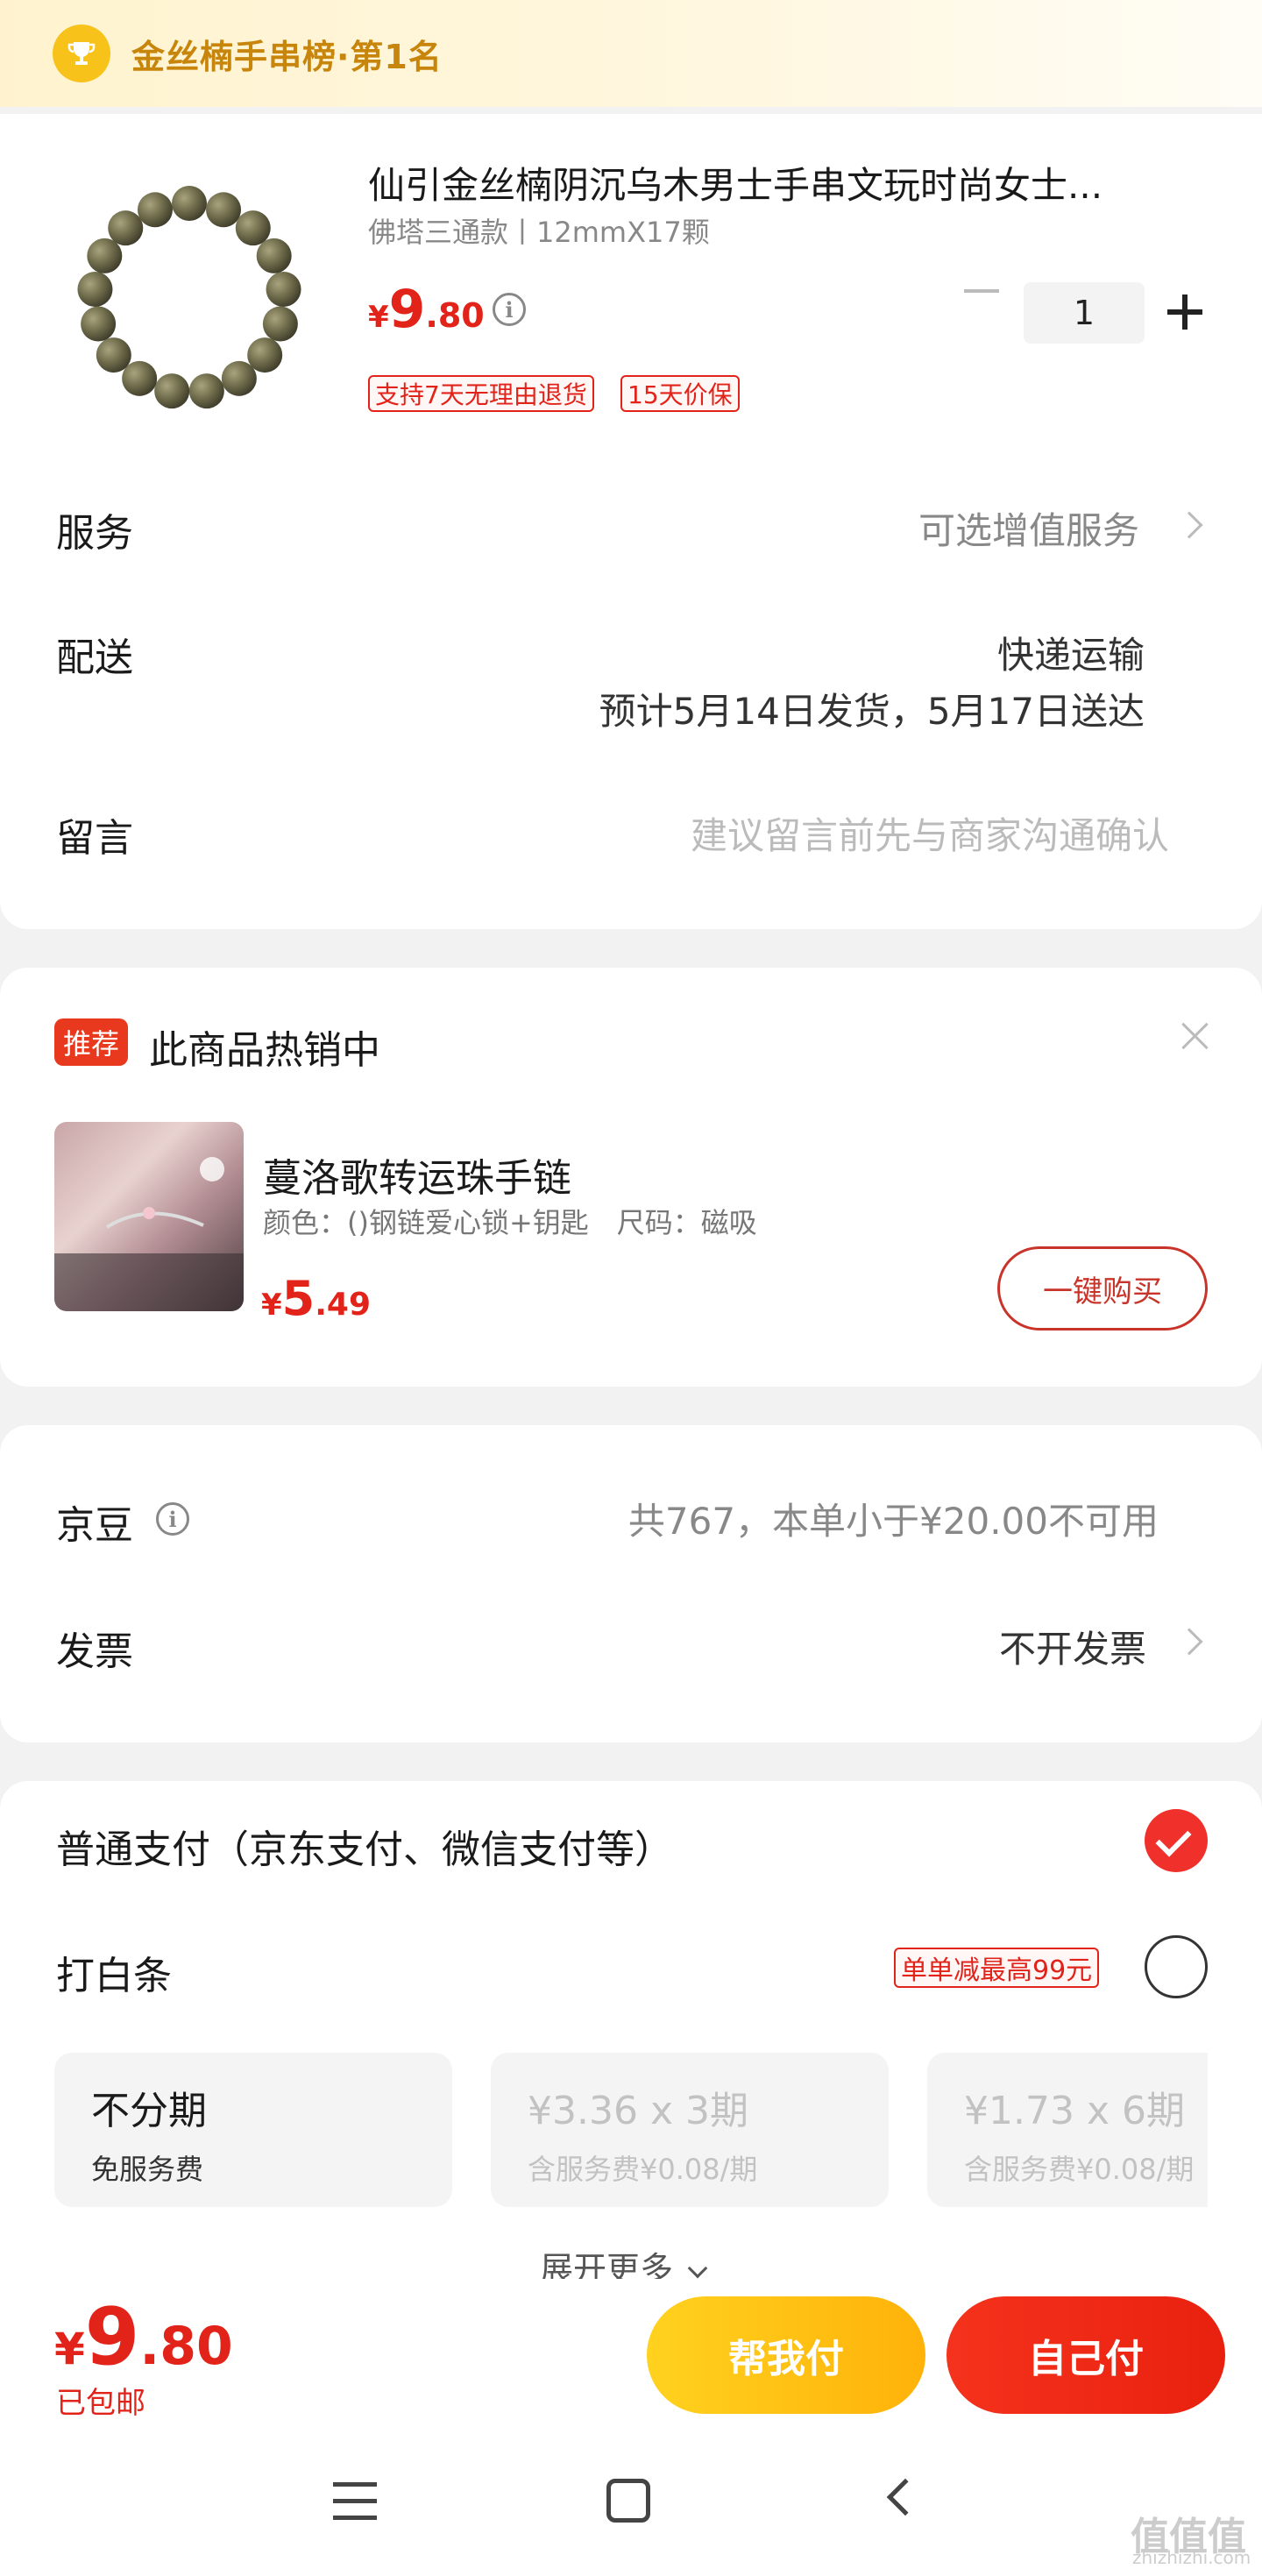 The width and height of the screenshot is (1262, 2576). I want to click on plan-no-installment: 不分期 免服务费, so click(253, 2130).